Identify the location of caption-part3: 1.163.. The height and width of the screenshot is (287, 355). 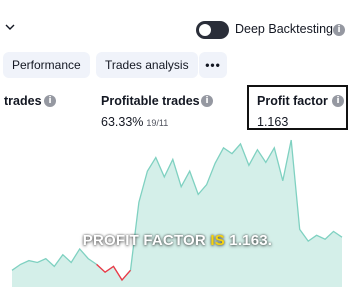
(248, 240).